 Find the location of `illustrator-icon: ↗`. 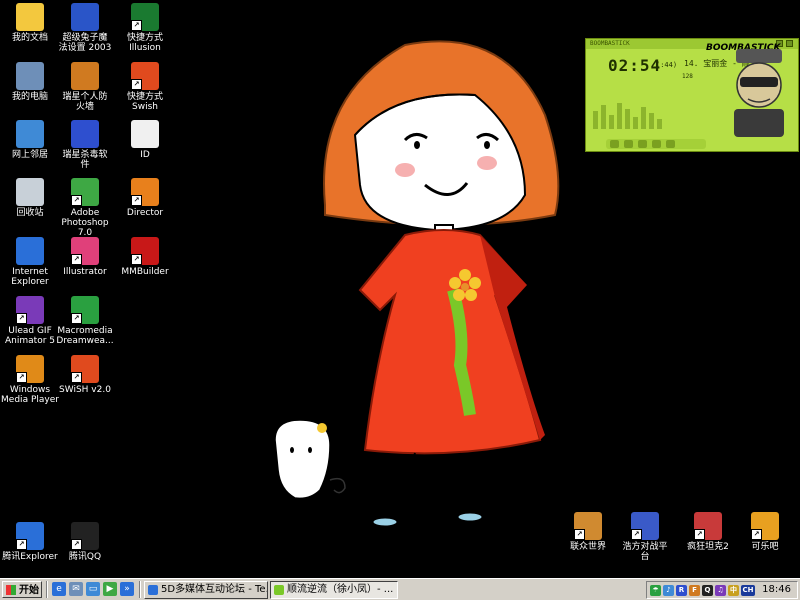

illustrator-icon: ↗ is located at coordinates (85, 251).